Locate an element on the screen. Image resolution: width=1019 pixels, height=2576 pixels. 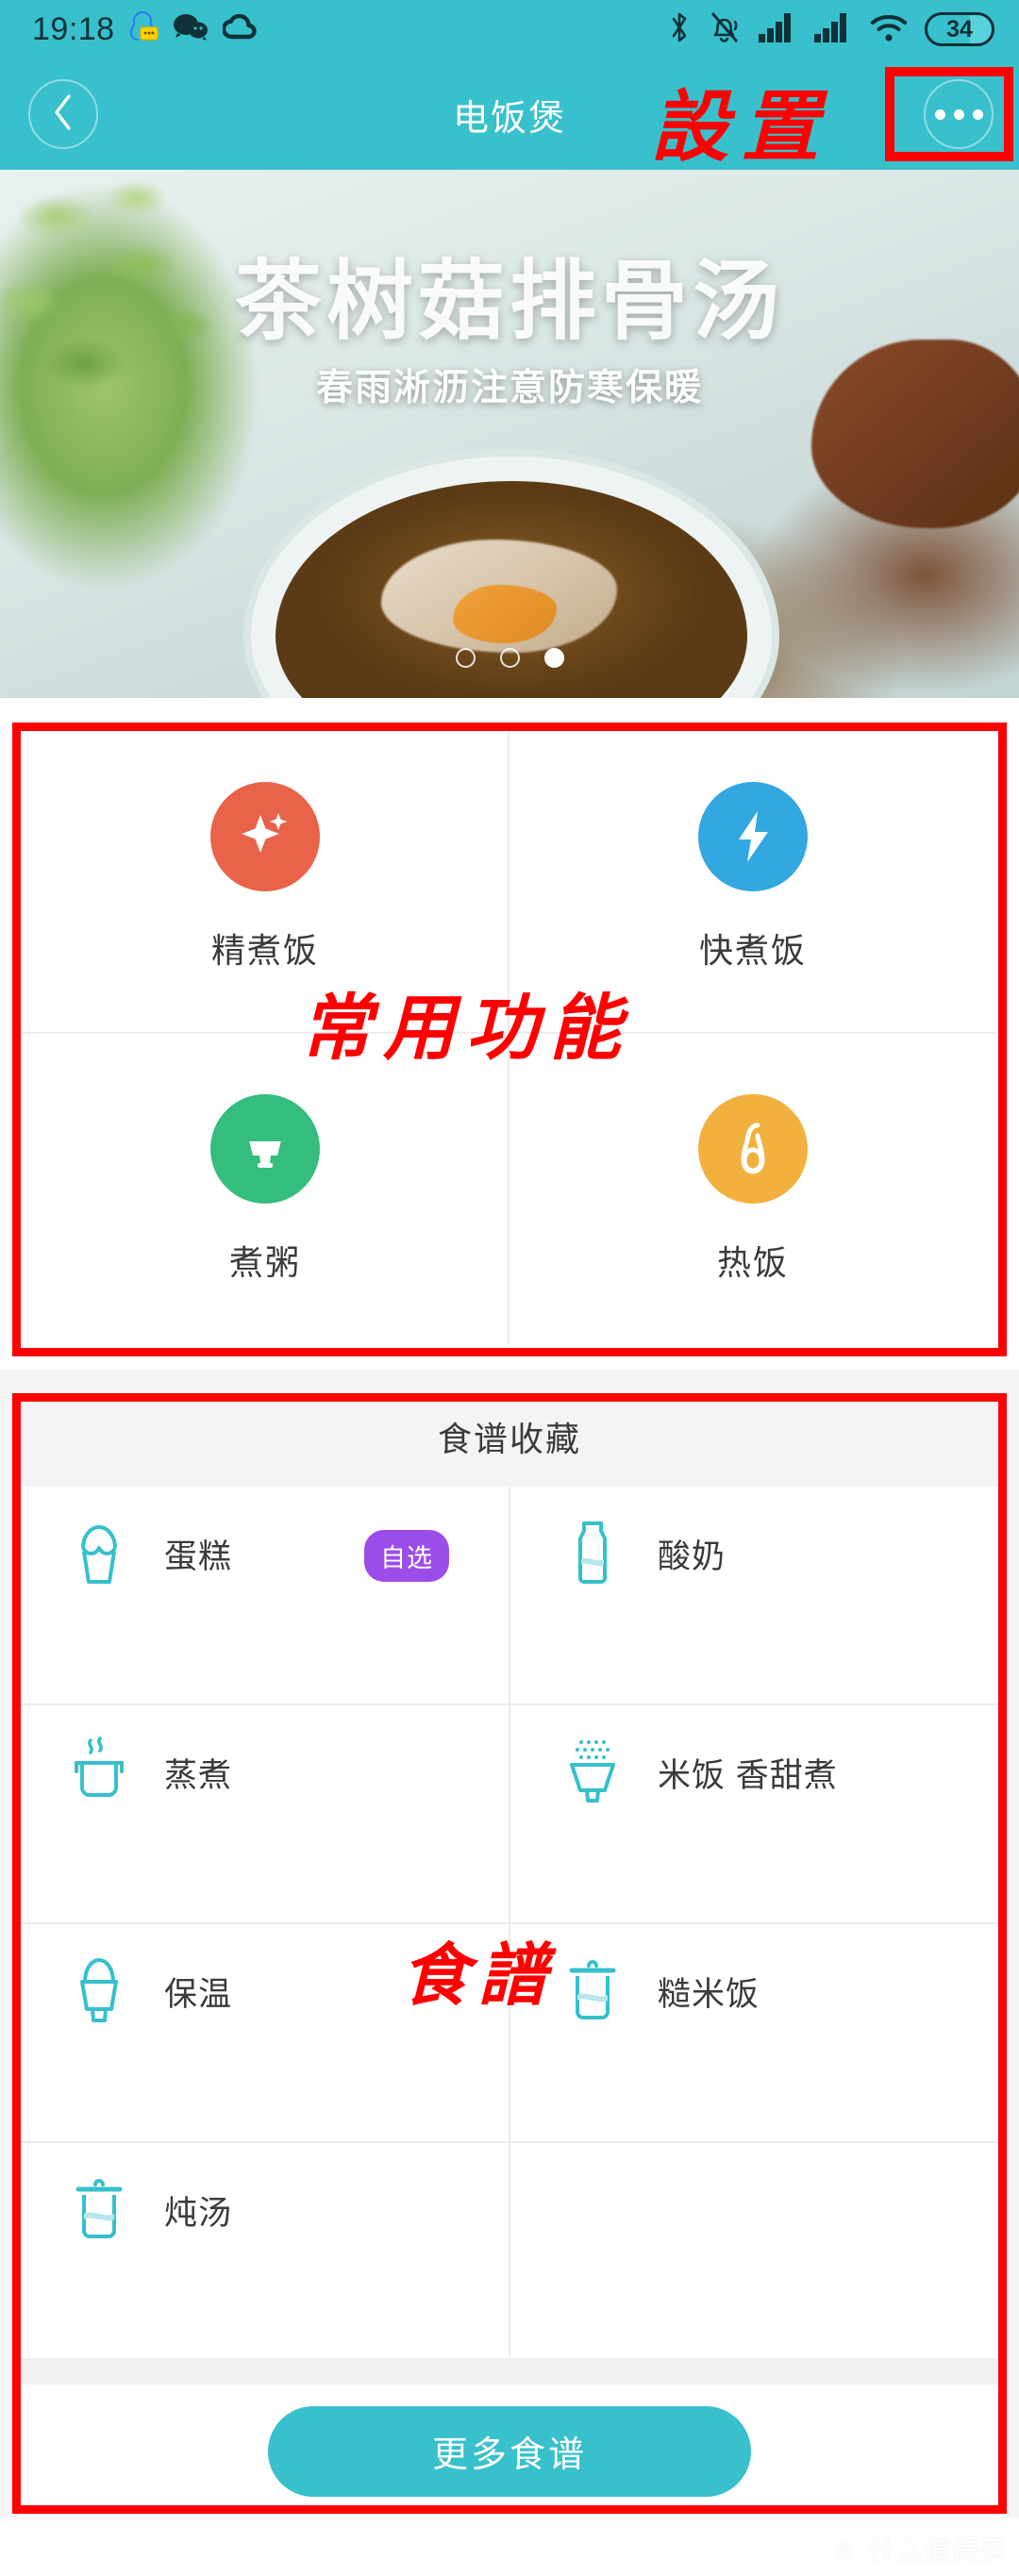
function-label: 热饭 is located at coordinates (752, 1263).